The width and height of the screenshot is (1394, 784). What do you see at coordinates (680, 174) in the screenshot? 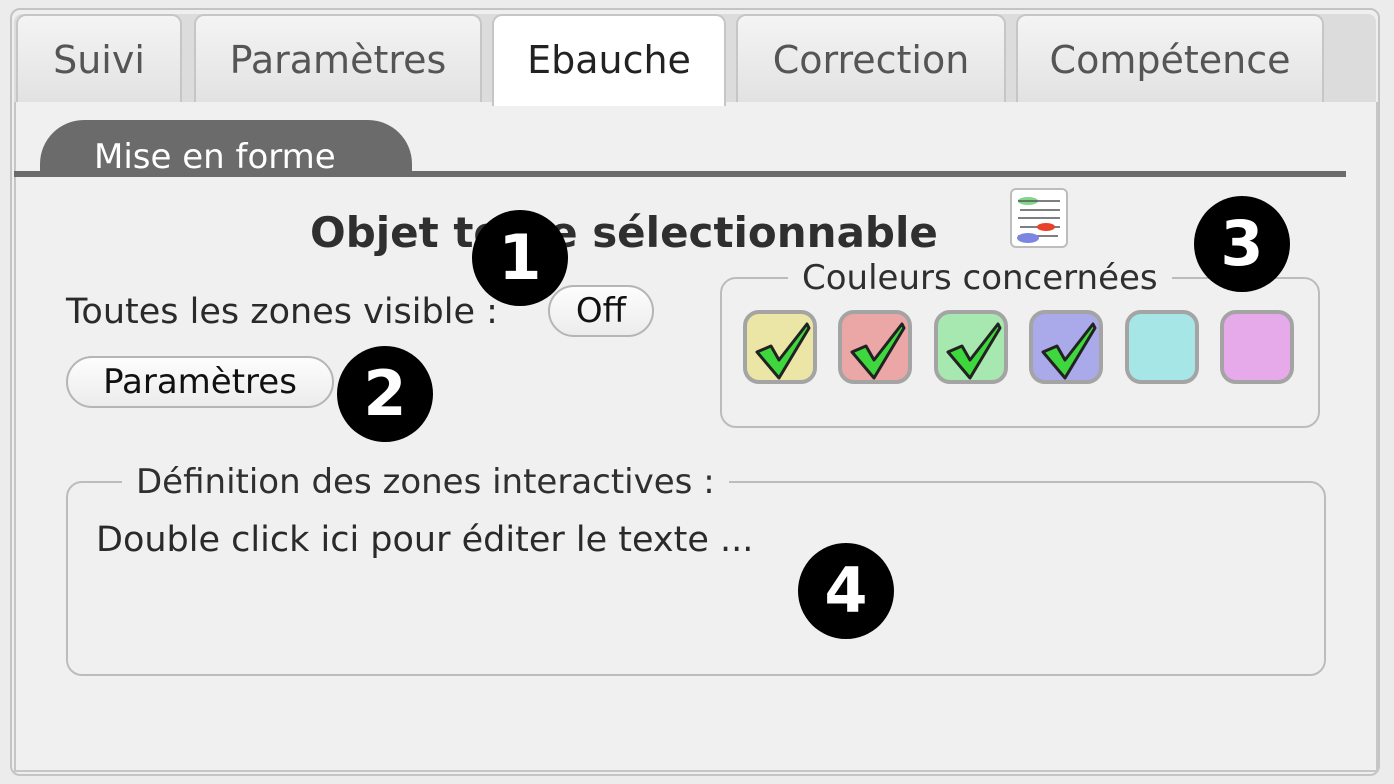
I see `subtab-divider` at bounding box center [680, 174].